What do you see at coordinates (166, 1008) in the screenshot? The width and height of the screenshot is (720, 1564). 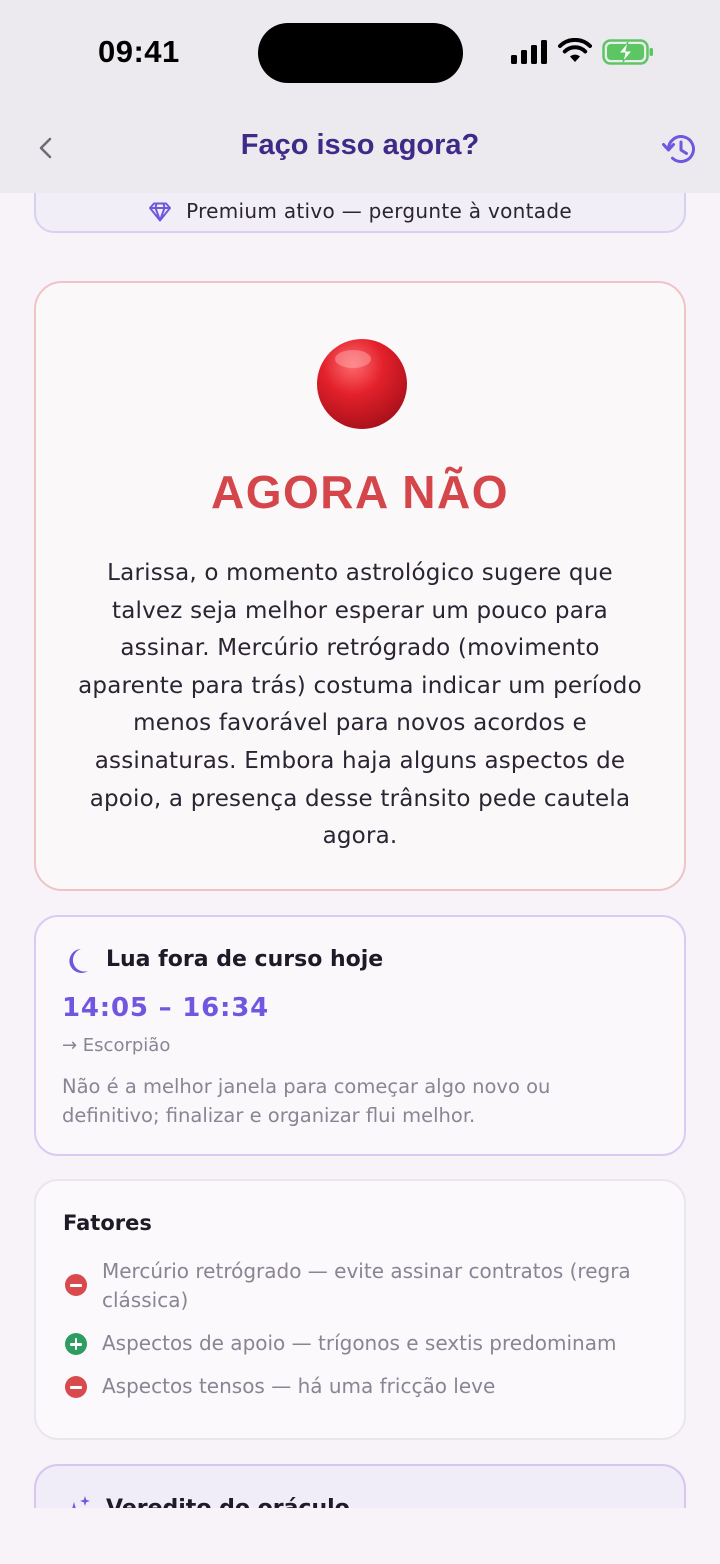 I see `moon-time-range: 14:05 – 16:34` at bounding box center [166, 1008].